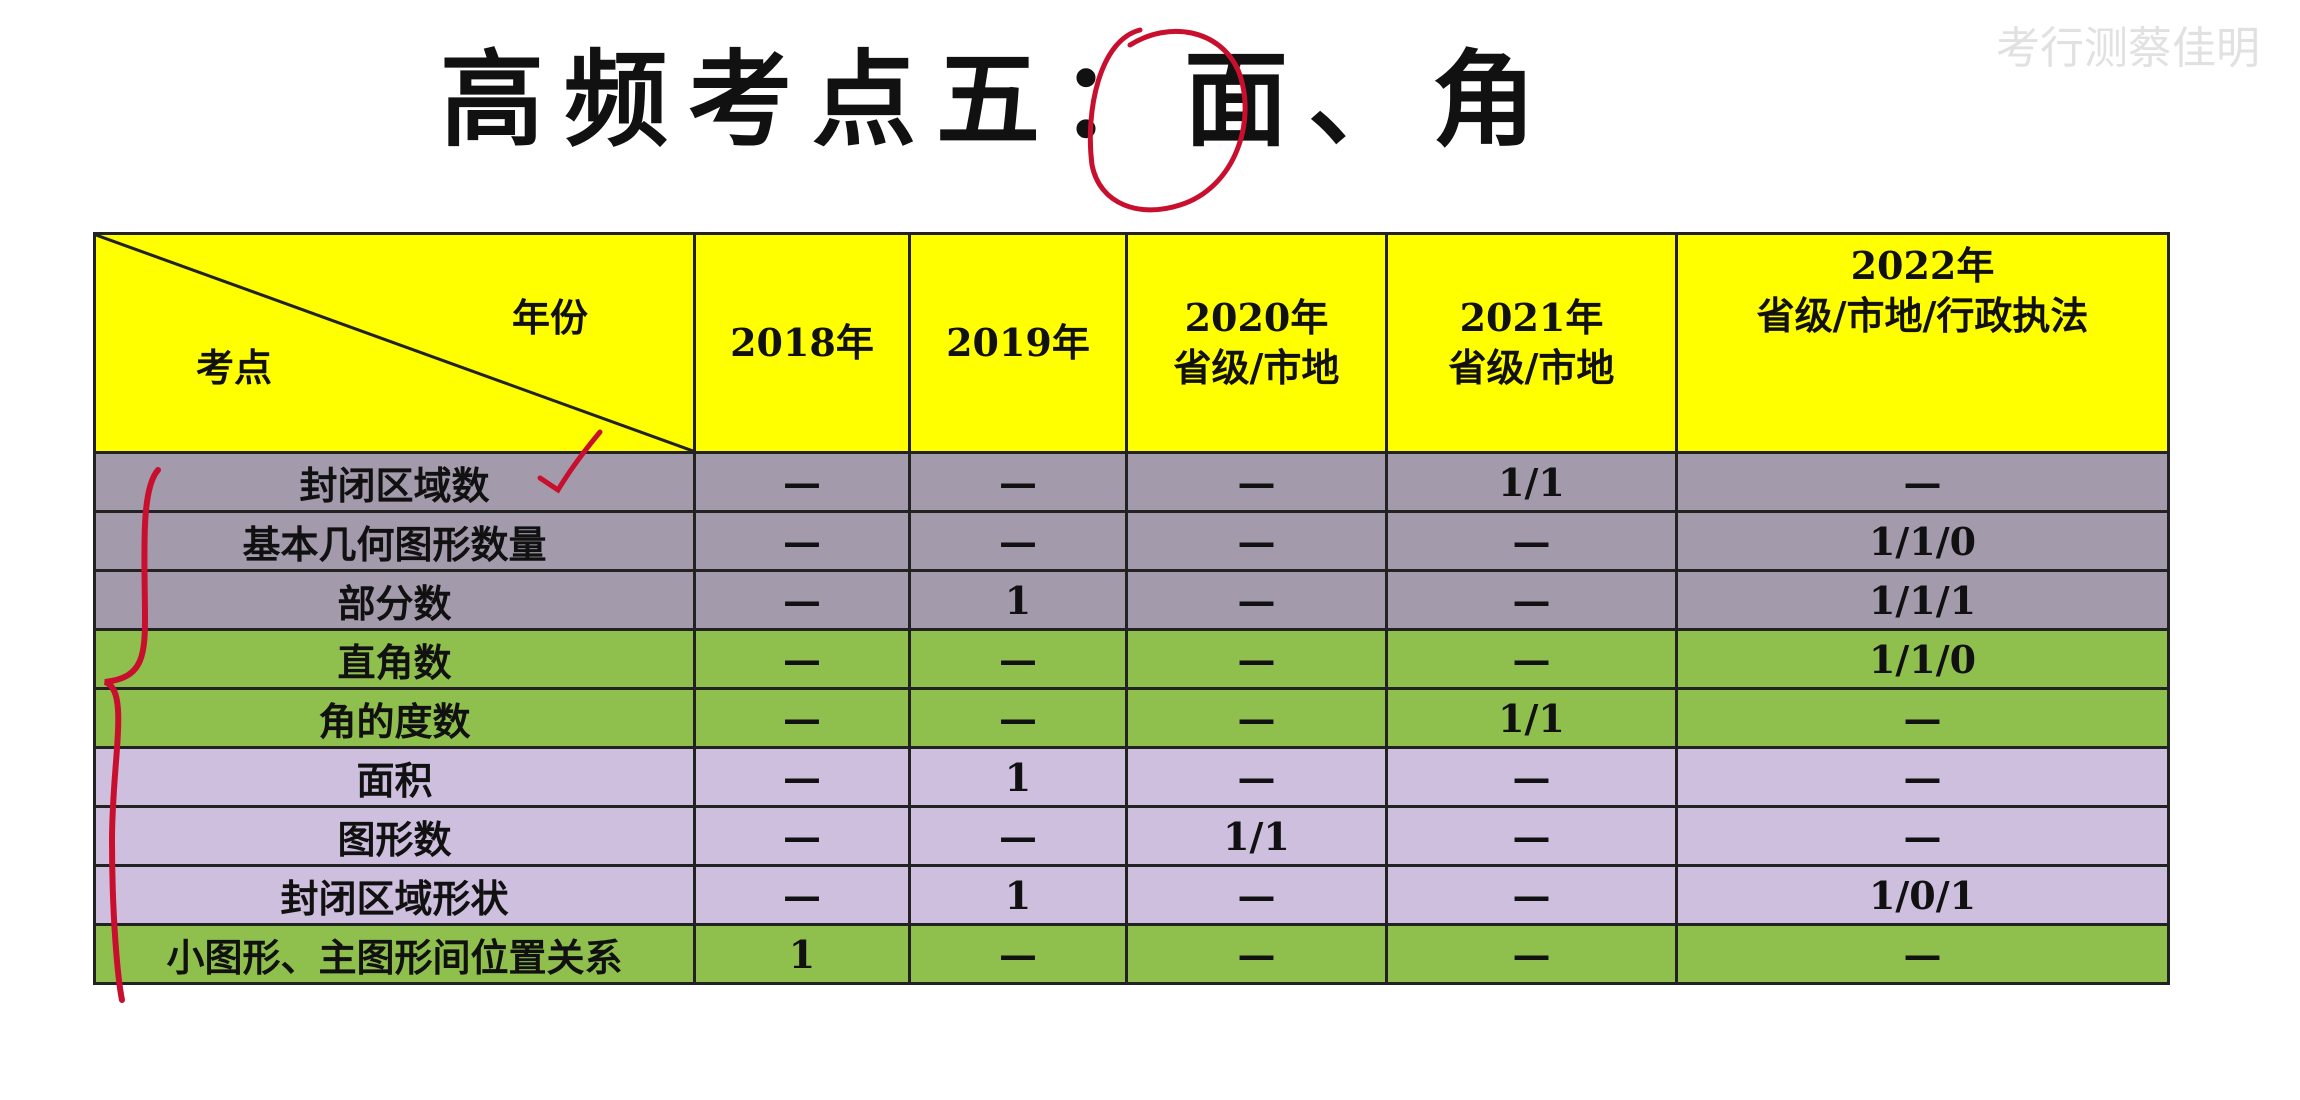 The width and height of the screenshot is (2300, 1100). I want to click on corner-header-cell: 年份 考点, so click(394, 343).